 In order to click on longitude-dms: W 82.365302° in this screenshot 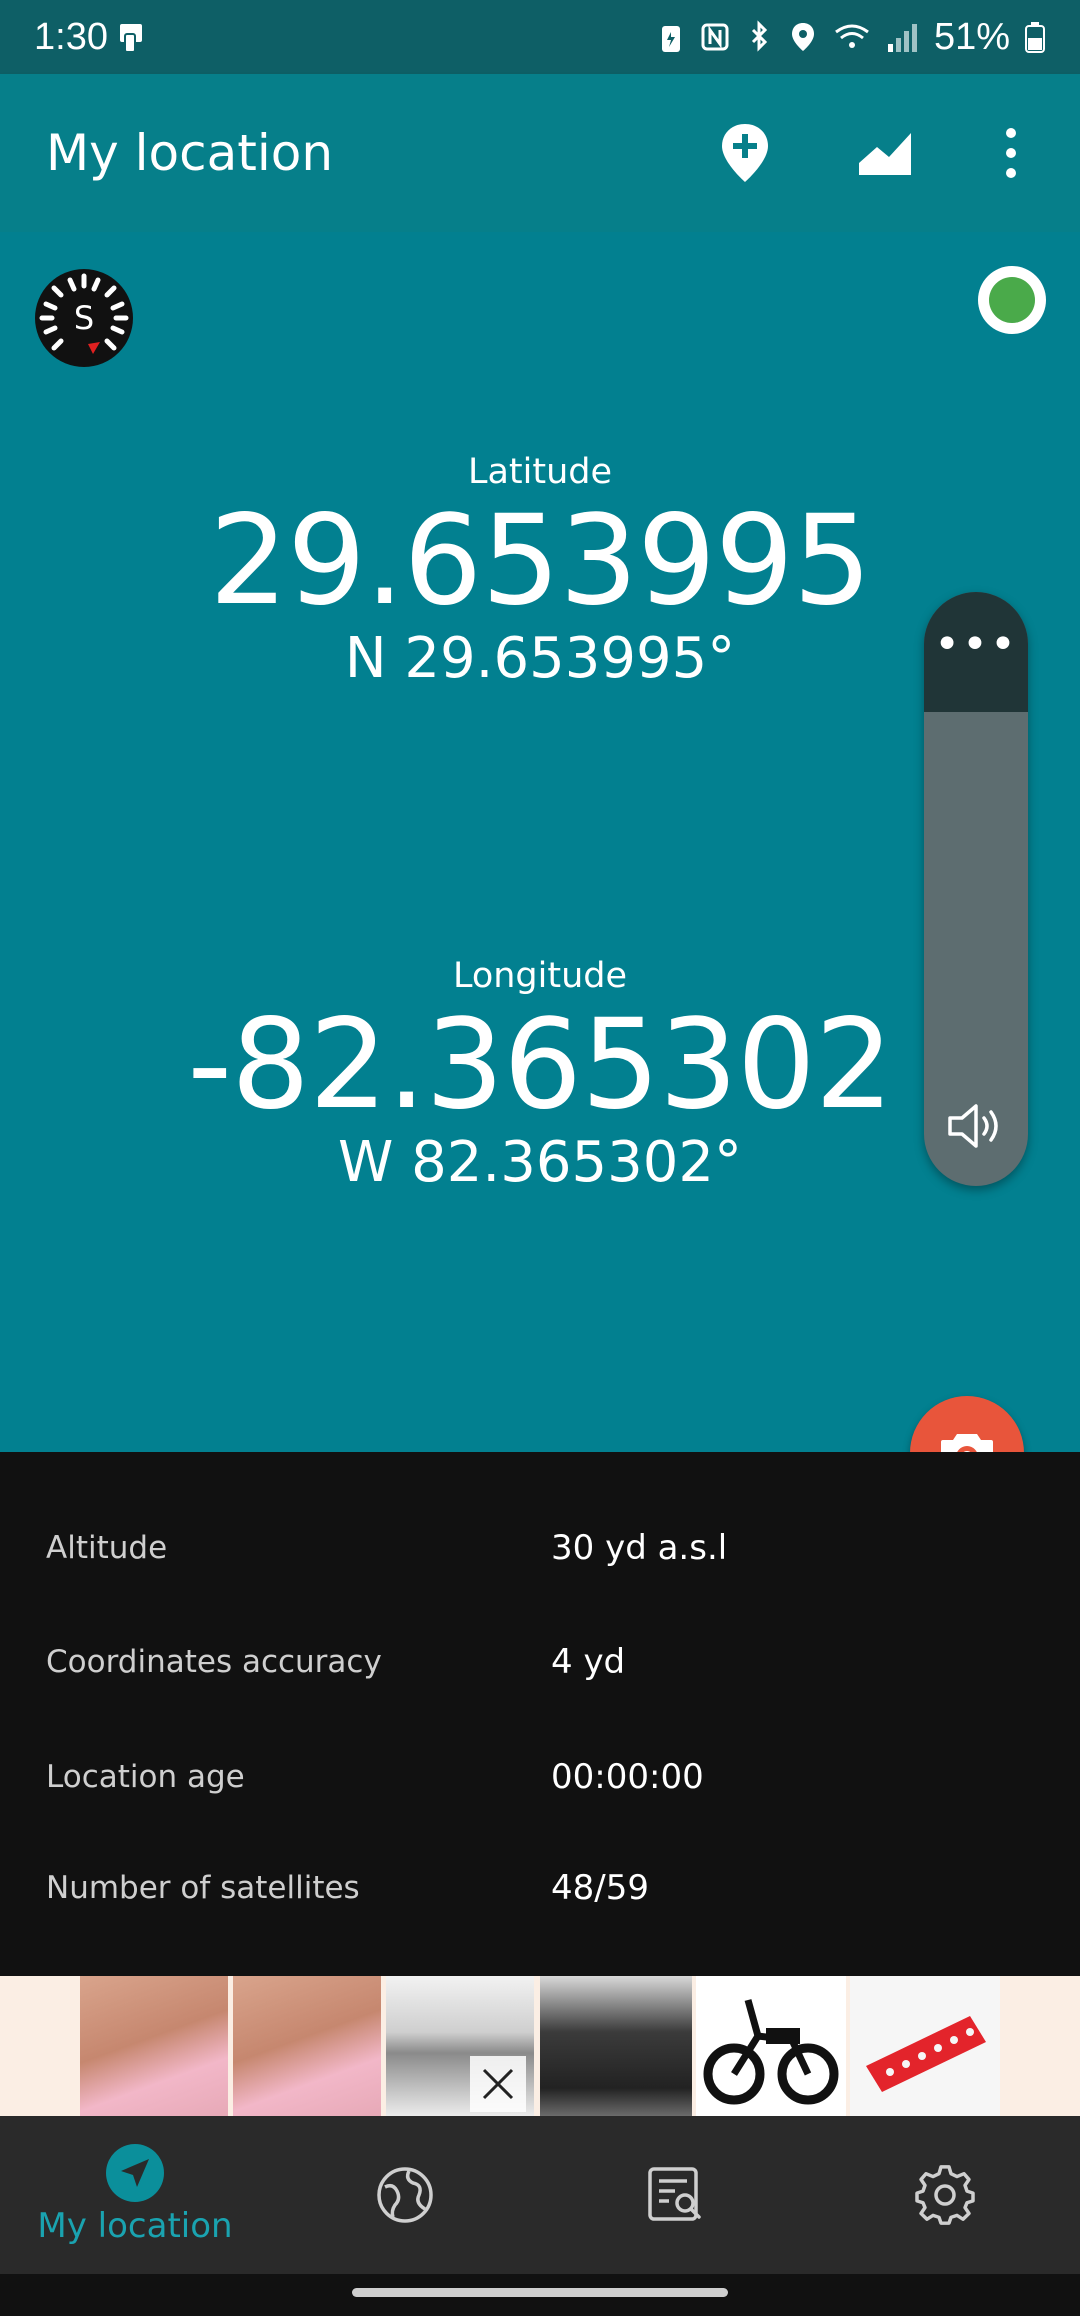, I will do `click(539, 1163)`.